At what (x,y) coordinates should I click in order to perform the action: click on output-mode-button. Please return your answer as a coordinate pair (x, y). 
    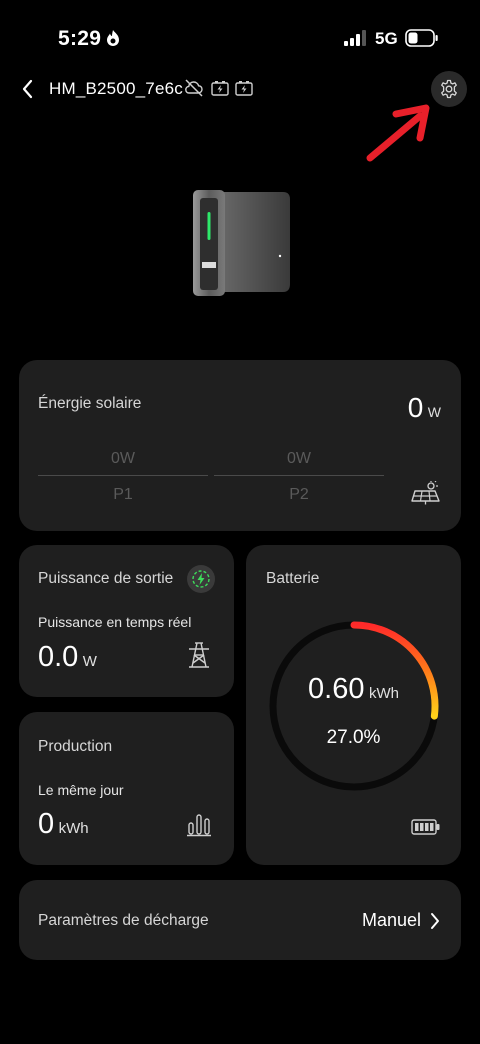
    Looking at the image, I should click on (201, 579).